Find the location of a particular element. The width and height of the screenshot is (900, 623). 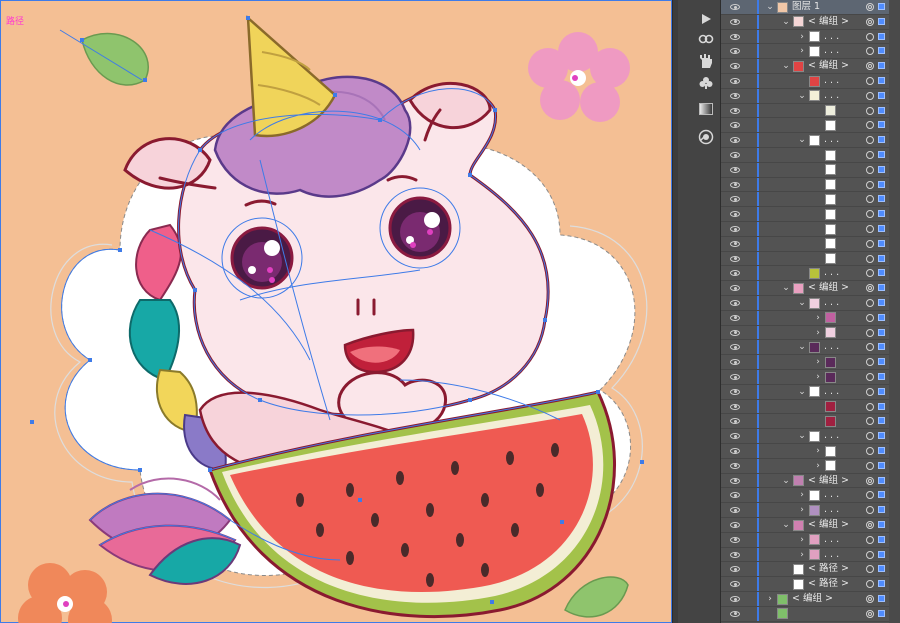

layer-row: › < 编组 > is located at coordinates (810, 599).